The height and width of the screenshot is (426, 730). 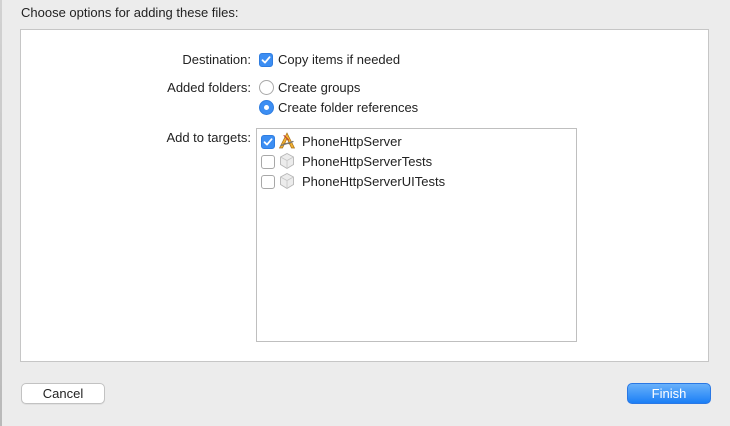 What do you see at coordinates (348, 107) in the screenshot?
I see `create-folder-references-label: Create folder references` at bounding box center [348, 107].